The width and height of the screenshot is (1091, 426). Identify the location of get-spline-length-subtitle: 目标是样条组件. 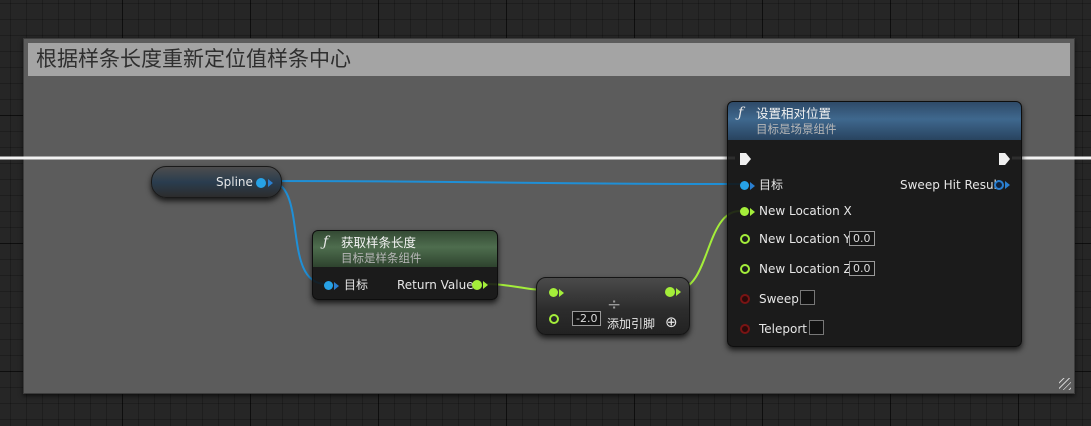
(381, 258).